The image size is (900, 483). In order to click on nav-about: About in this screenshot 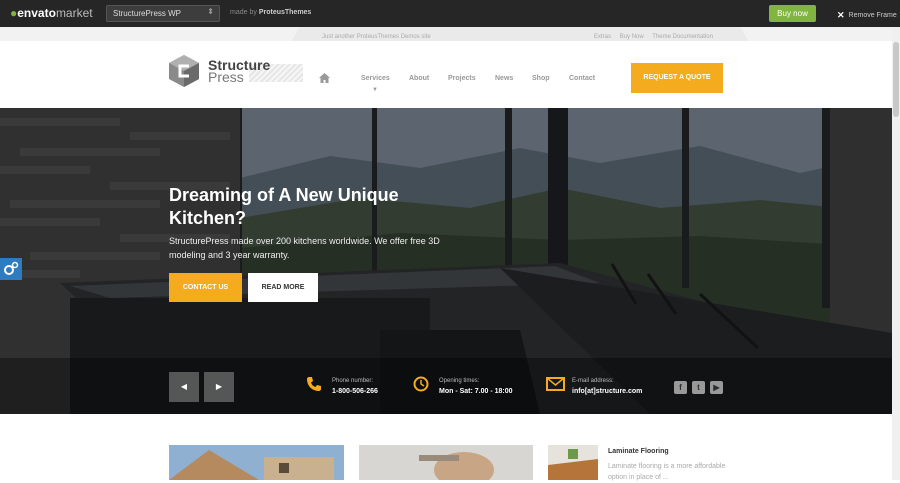, I will do `click(419, 78)`.